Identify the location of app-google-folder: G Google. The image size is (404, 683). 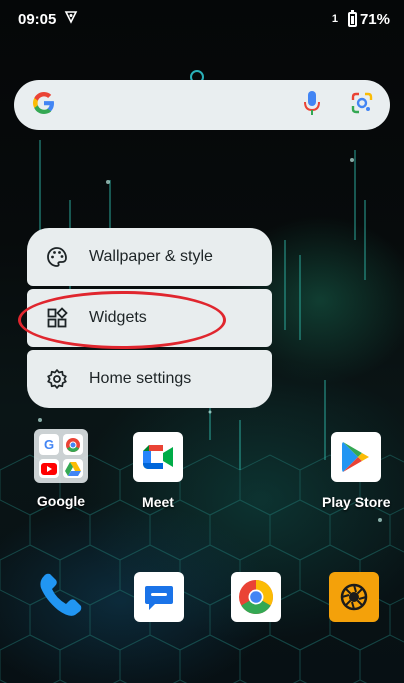
(61, 469).